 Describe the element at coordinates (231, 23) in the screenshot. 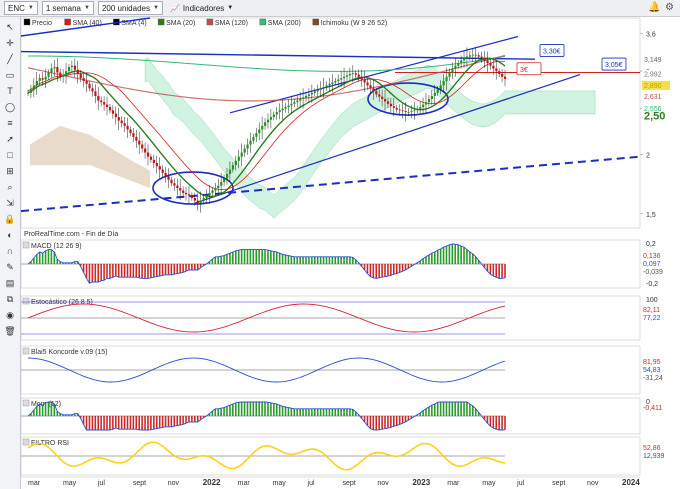

I see `legend-label-4: SMA (120)` at that location.